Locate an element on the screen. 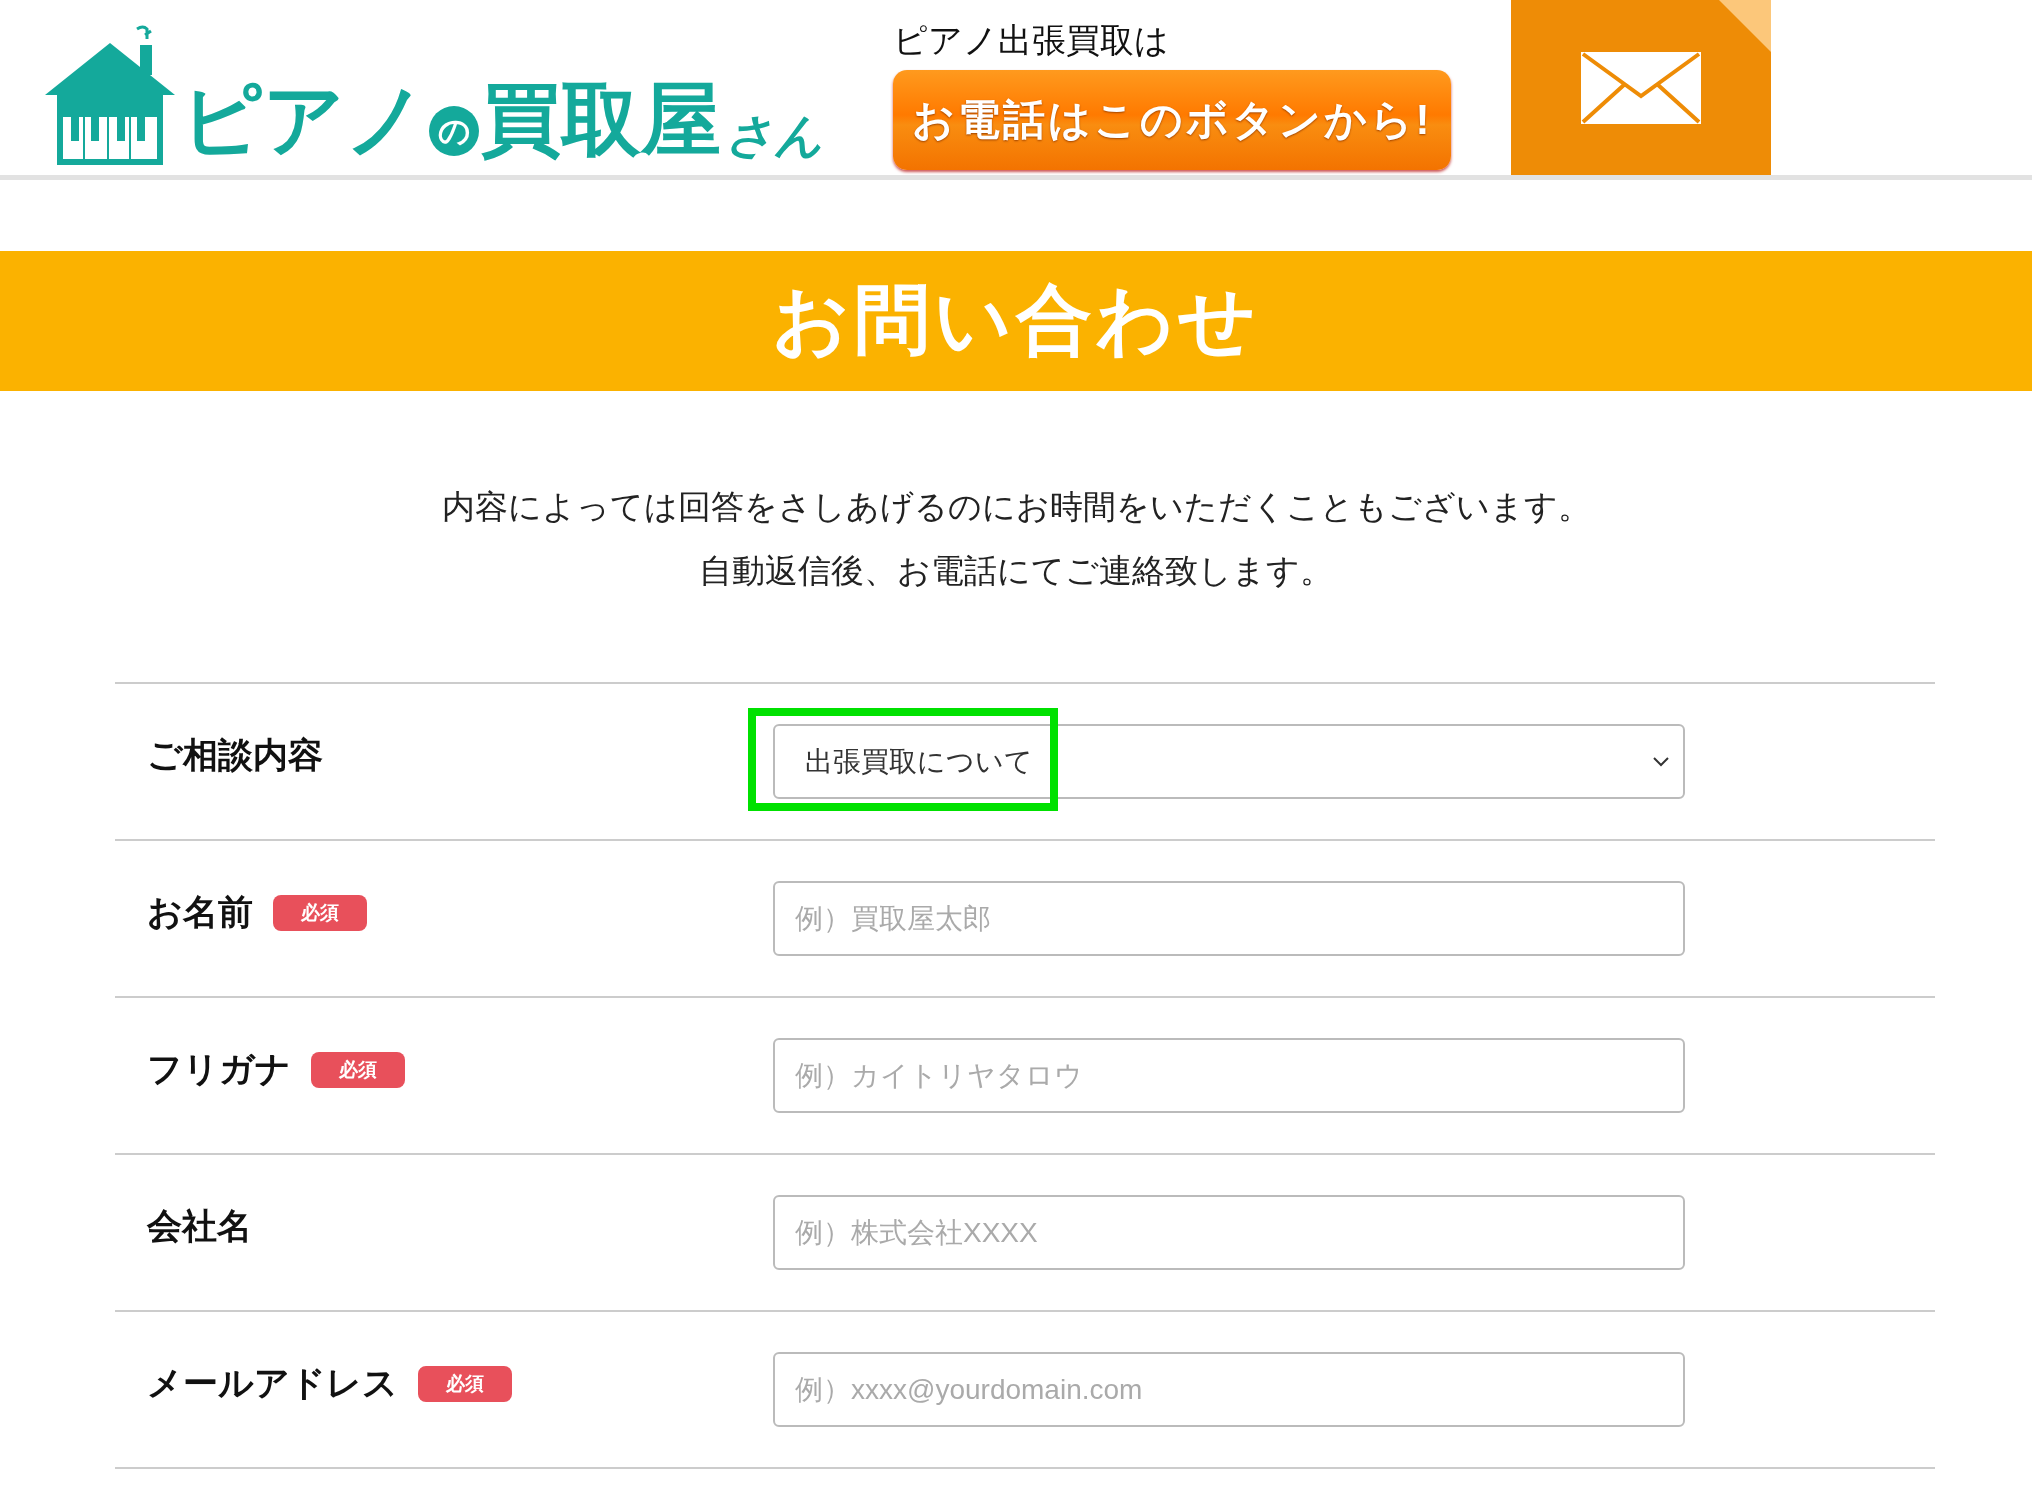 Image resolution: width=2032 pixels, height=1490 pixels. mail-button is located at coordinates (1641, 87).